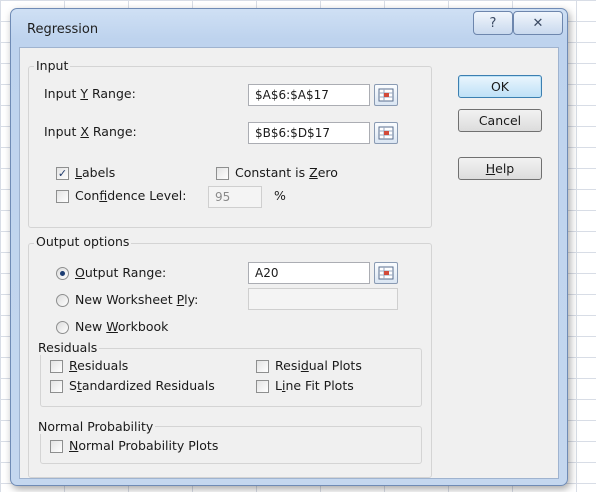 The height and width of the screenshot is (492, 596). I want to click on input-x-range-collapse-button, so click(386, 133).